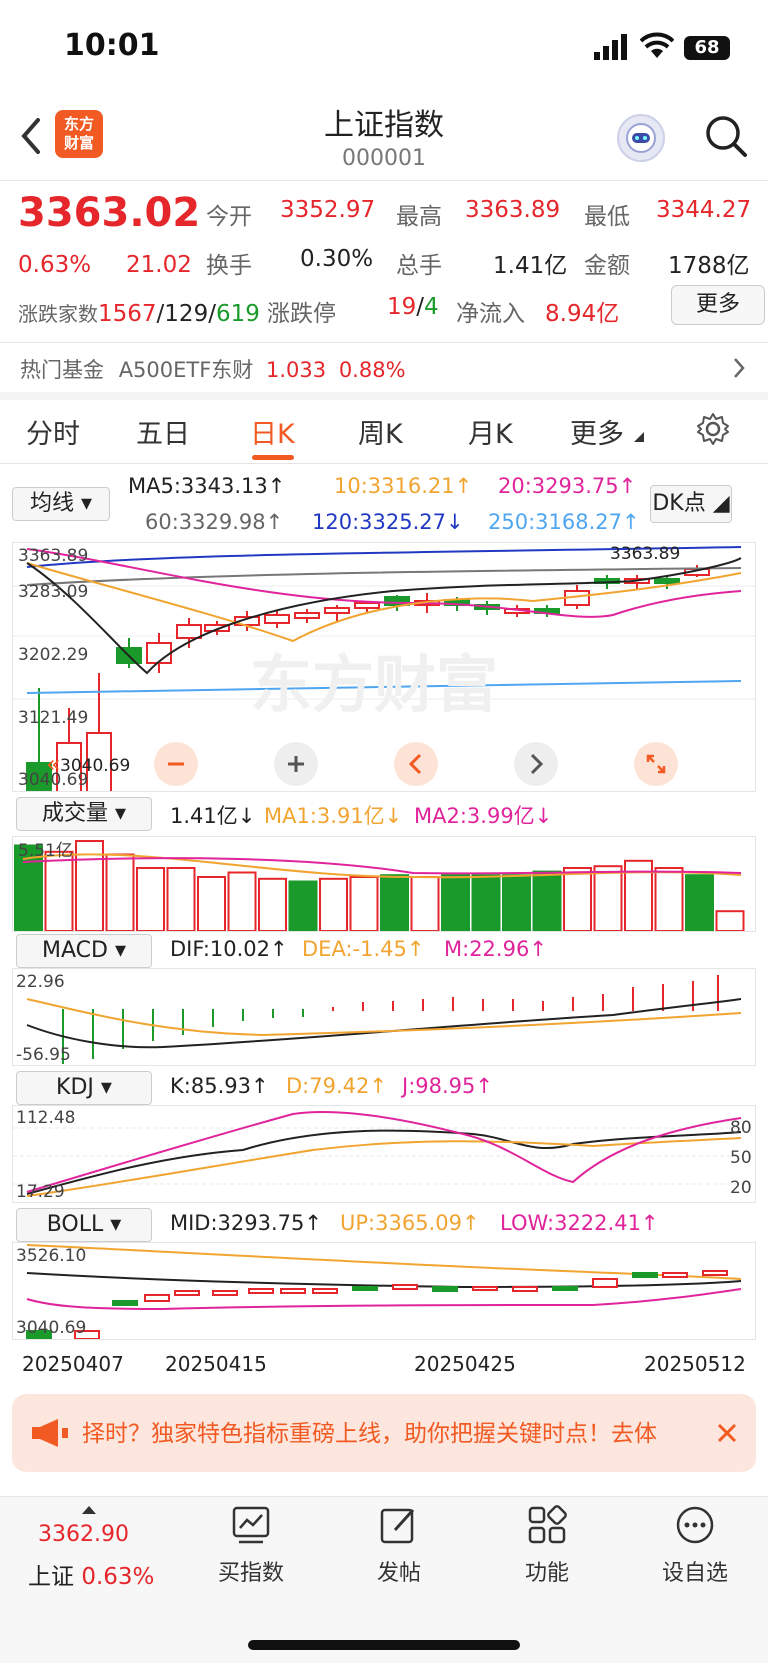 The height and width of the screenshot is (1663, 768). Describe the element at coordinates (95, 766) in the screenshot. I see `low-marker: 3040.69` at that location.